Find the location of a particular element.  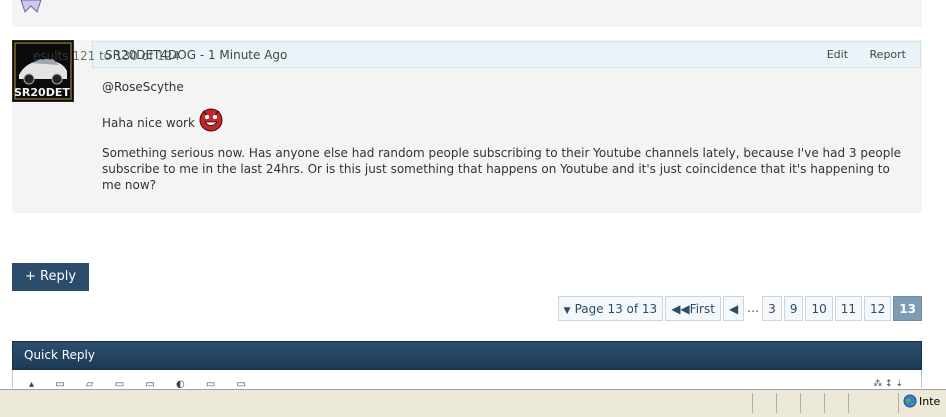

quick-reply-title: Quick Reply is located at coordinates (59, 355).